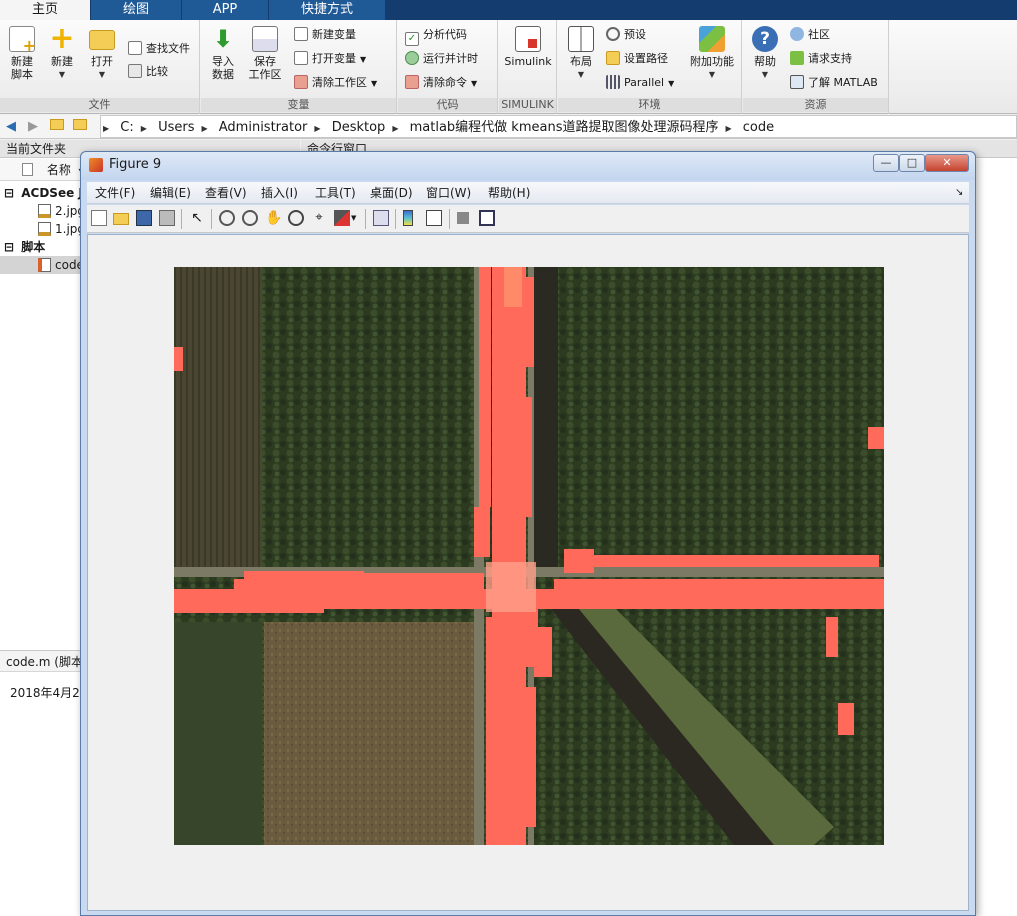  What do you see at coordinates (359, 127) in the screenshot?
I see `crumb-desktop: Desktop` at bounding box center [359, 127].